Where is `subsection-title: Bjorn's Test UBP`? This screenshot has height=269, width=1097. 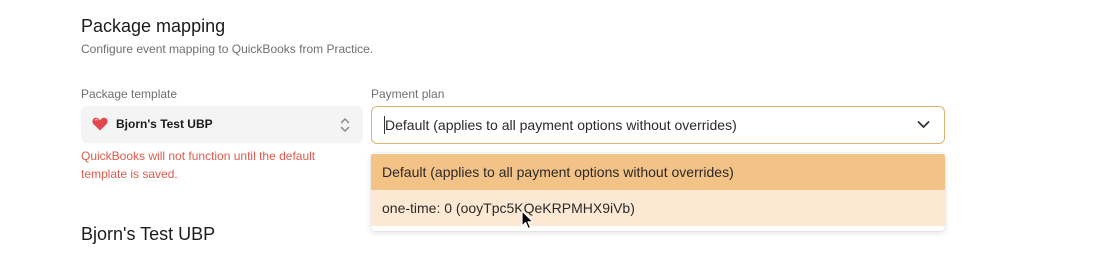 subsection-title: Bjorn's Test UBP is located at coordinates (148, 234).